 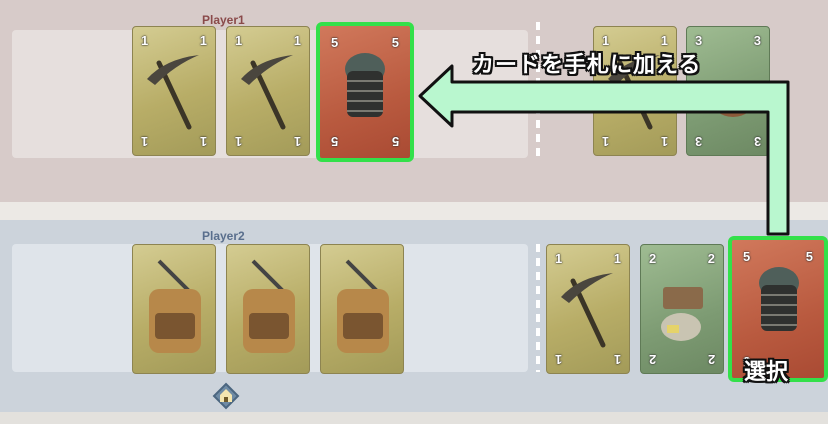 I want to click on p2-table-card-pickaxe: 1 1 1 1, so click(x=588, y=309).